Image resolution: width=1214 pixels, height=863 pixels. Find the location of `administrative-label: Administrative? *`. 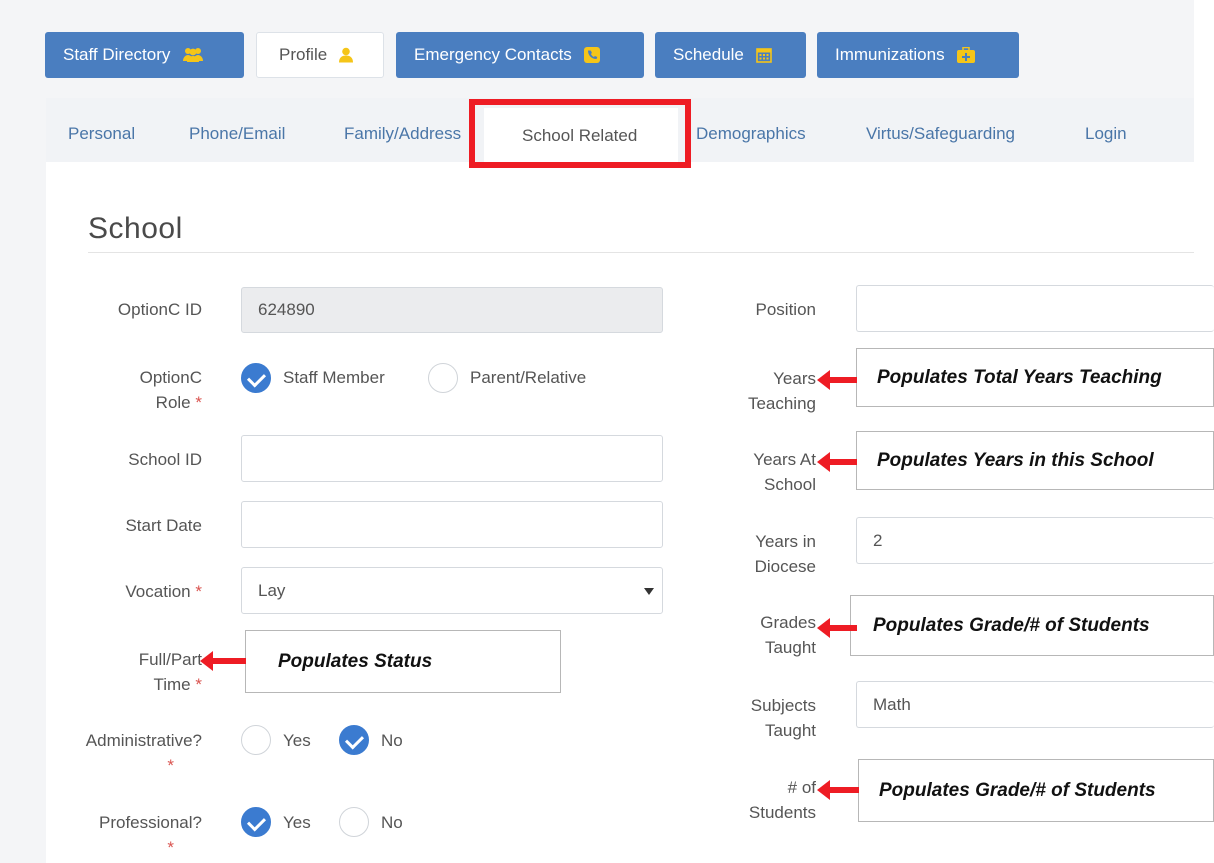

administrative-label: Administrative? * is located at coordinates (131, 753).